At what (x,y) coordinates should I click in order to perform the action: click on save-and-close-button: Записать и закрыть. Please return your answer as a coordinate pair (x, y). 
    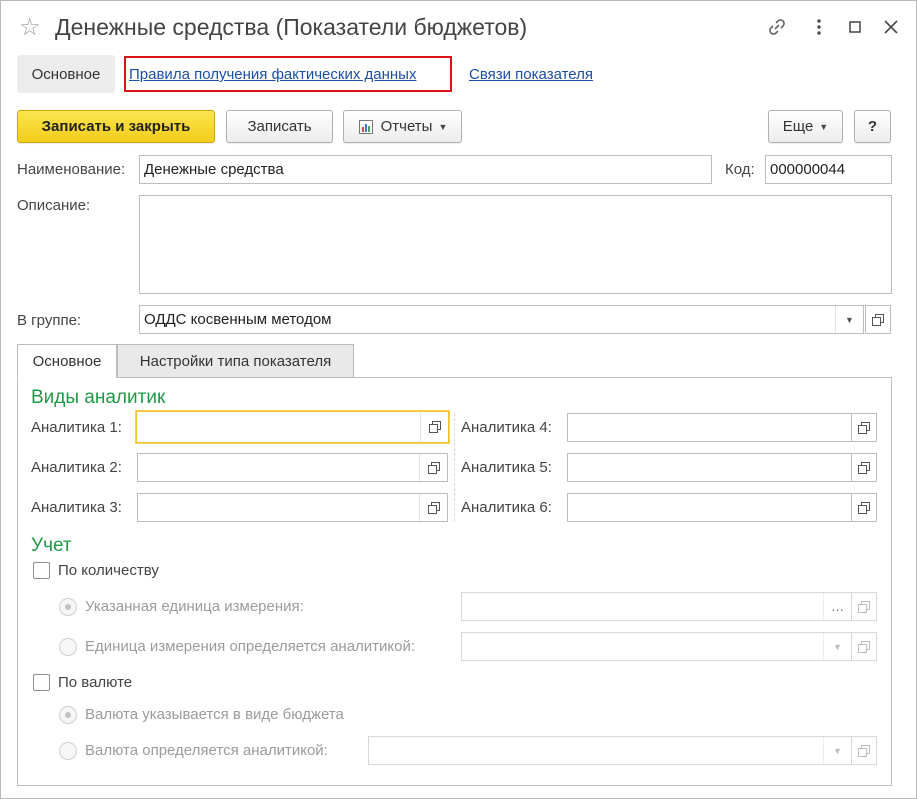
    Looking at the image, I should click on (116, 126).